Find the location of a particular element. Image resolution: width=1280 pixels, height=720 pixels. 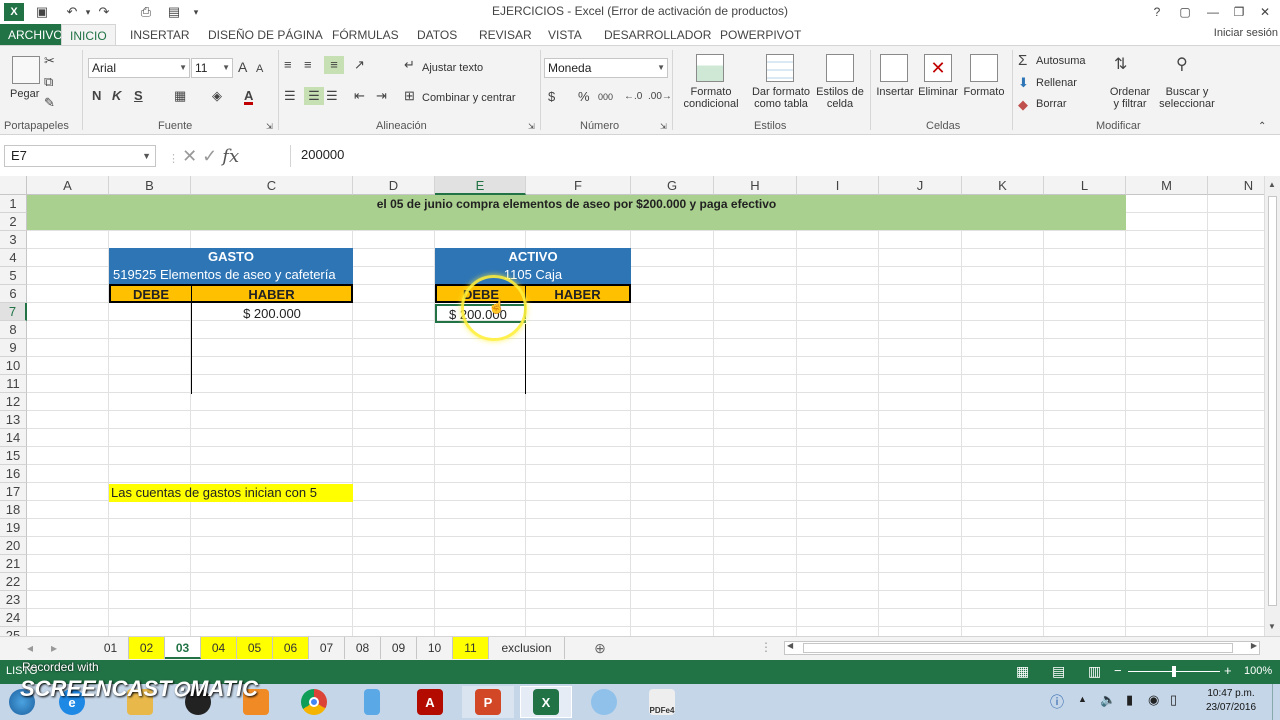

delete-cells-button: Eliminar is located at coordinates (938, 92).